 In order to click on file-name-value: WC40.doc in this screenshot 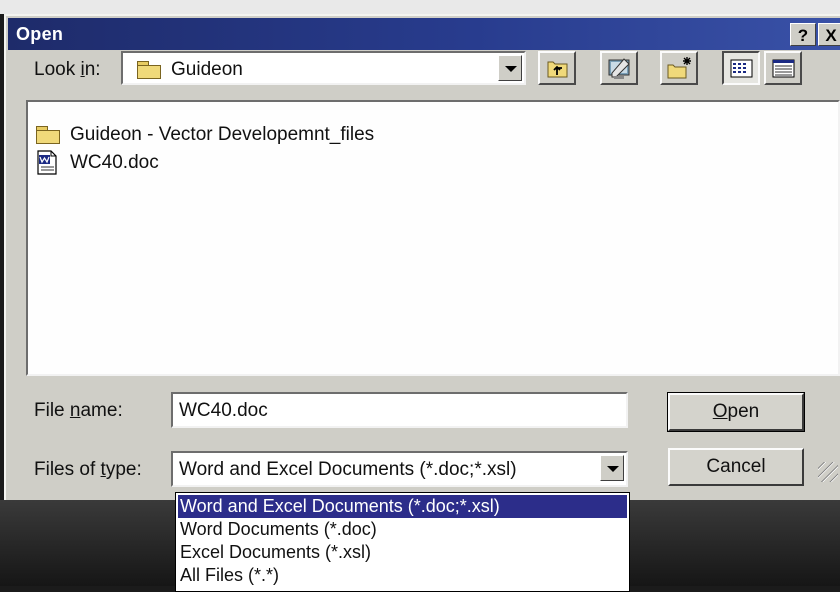, I will do `click(223, 410)`.